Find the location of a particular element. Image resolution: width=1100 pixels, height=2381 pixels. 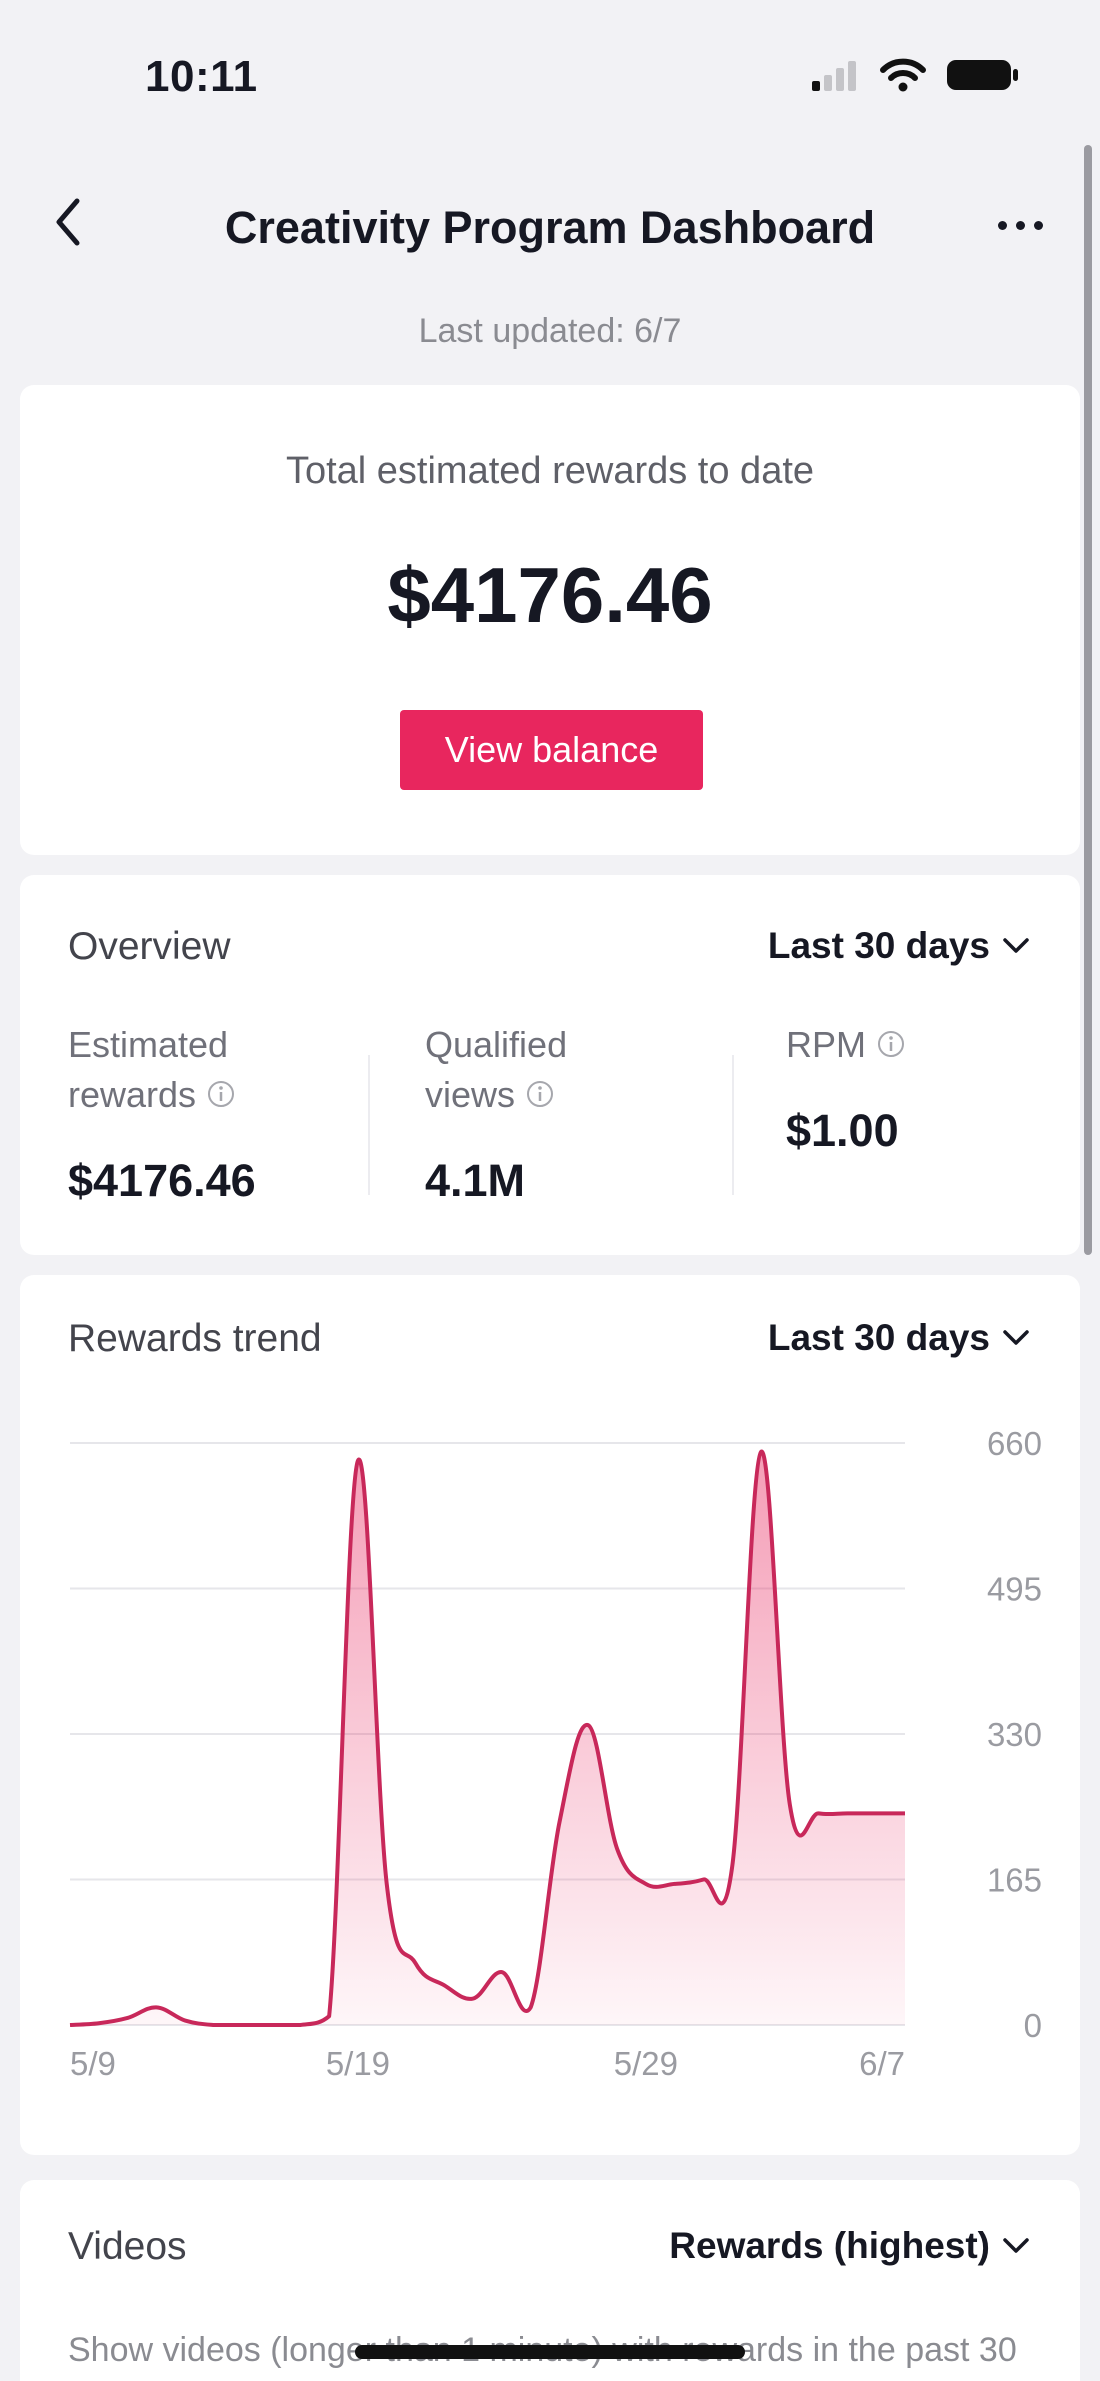

metric-label: Estimated rewards is located at coordinates (218, 1070).